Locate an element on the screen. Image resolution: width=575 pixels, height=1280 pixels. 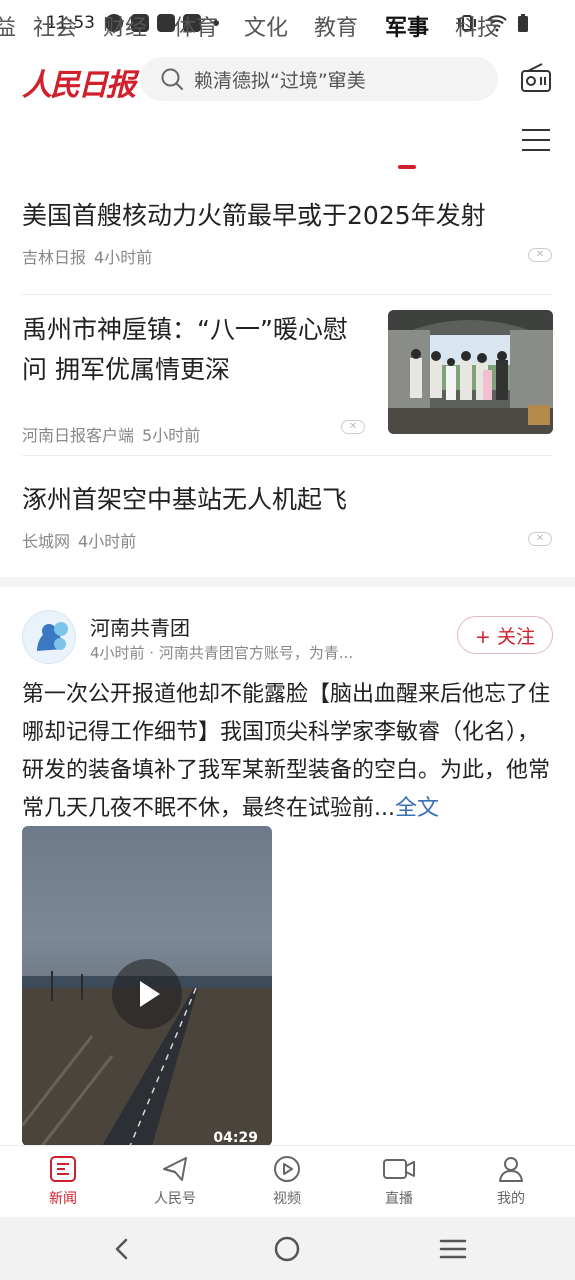
radio-icon is located at coordinates (536, 78).